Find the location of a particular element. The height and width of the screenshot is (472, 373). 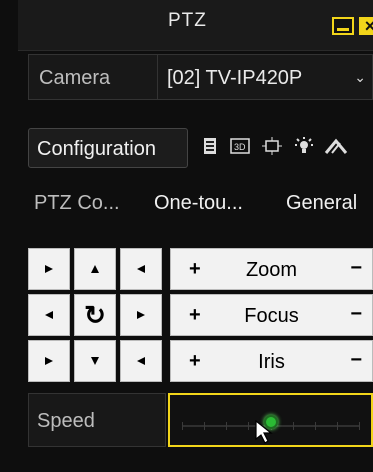

tab-bar: PTZ Co... One-tou... General is located at coordinates (200, 202).